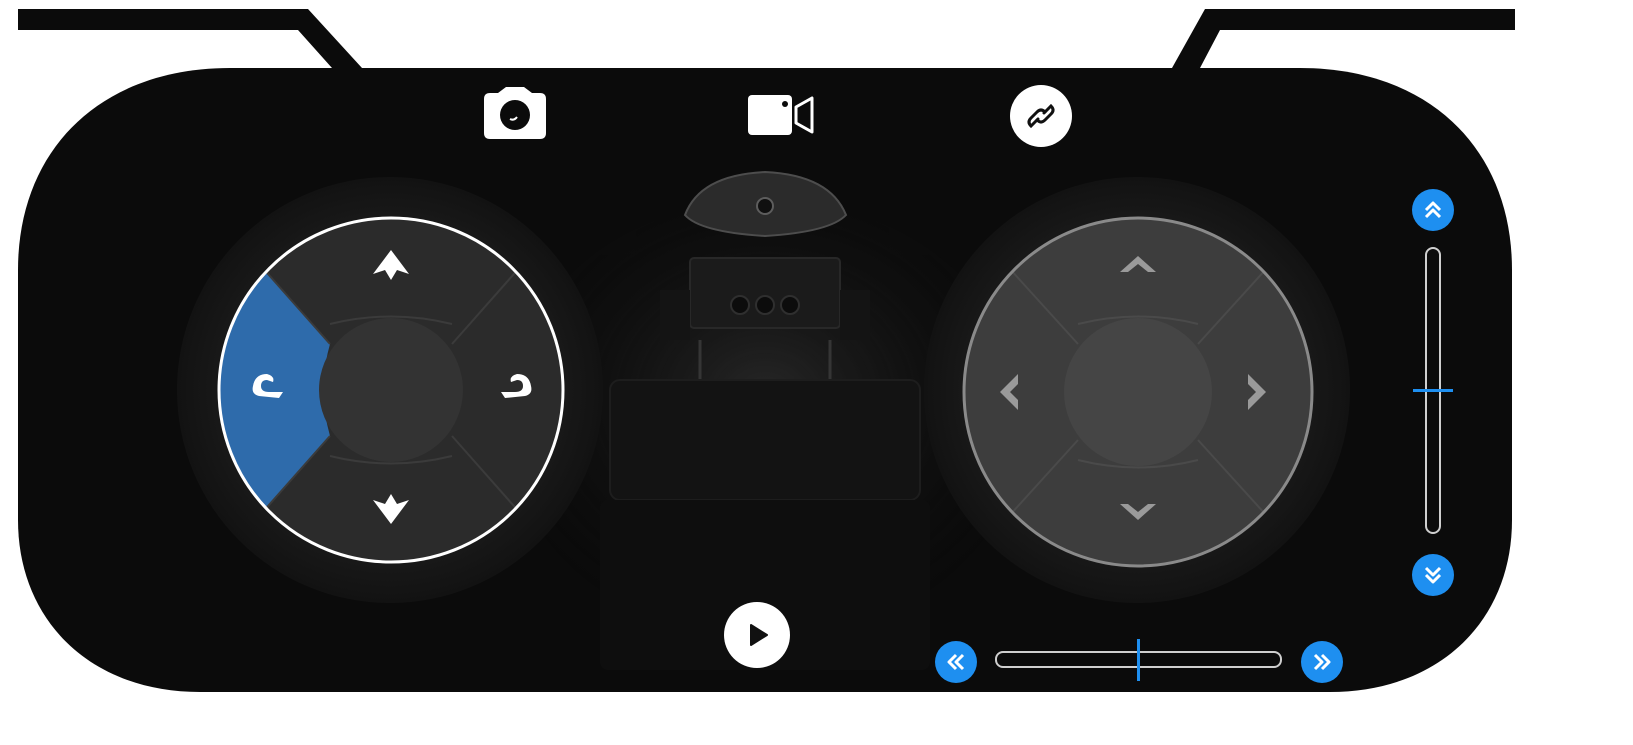  I want to click on camera-icon, so click(515, 113).